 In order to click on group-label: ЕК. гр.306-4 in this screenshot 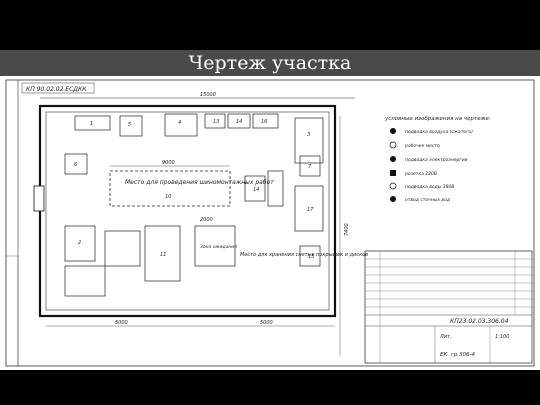, I will do `click(457, 355)`.